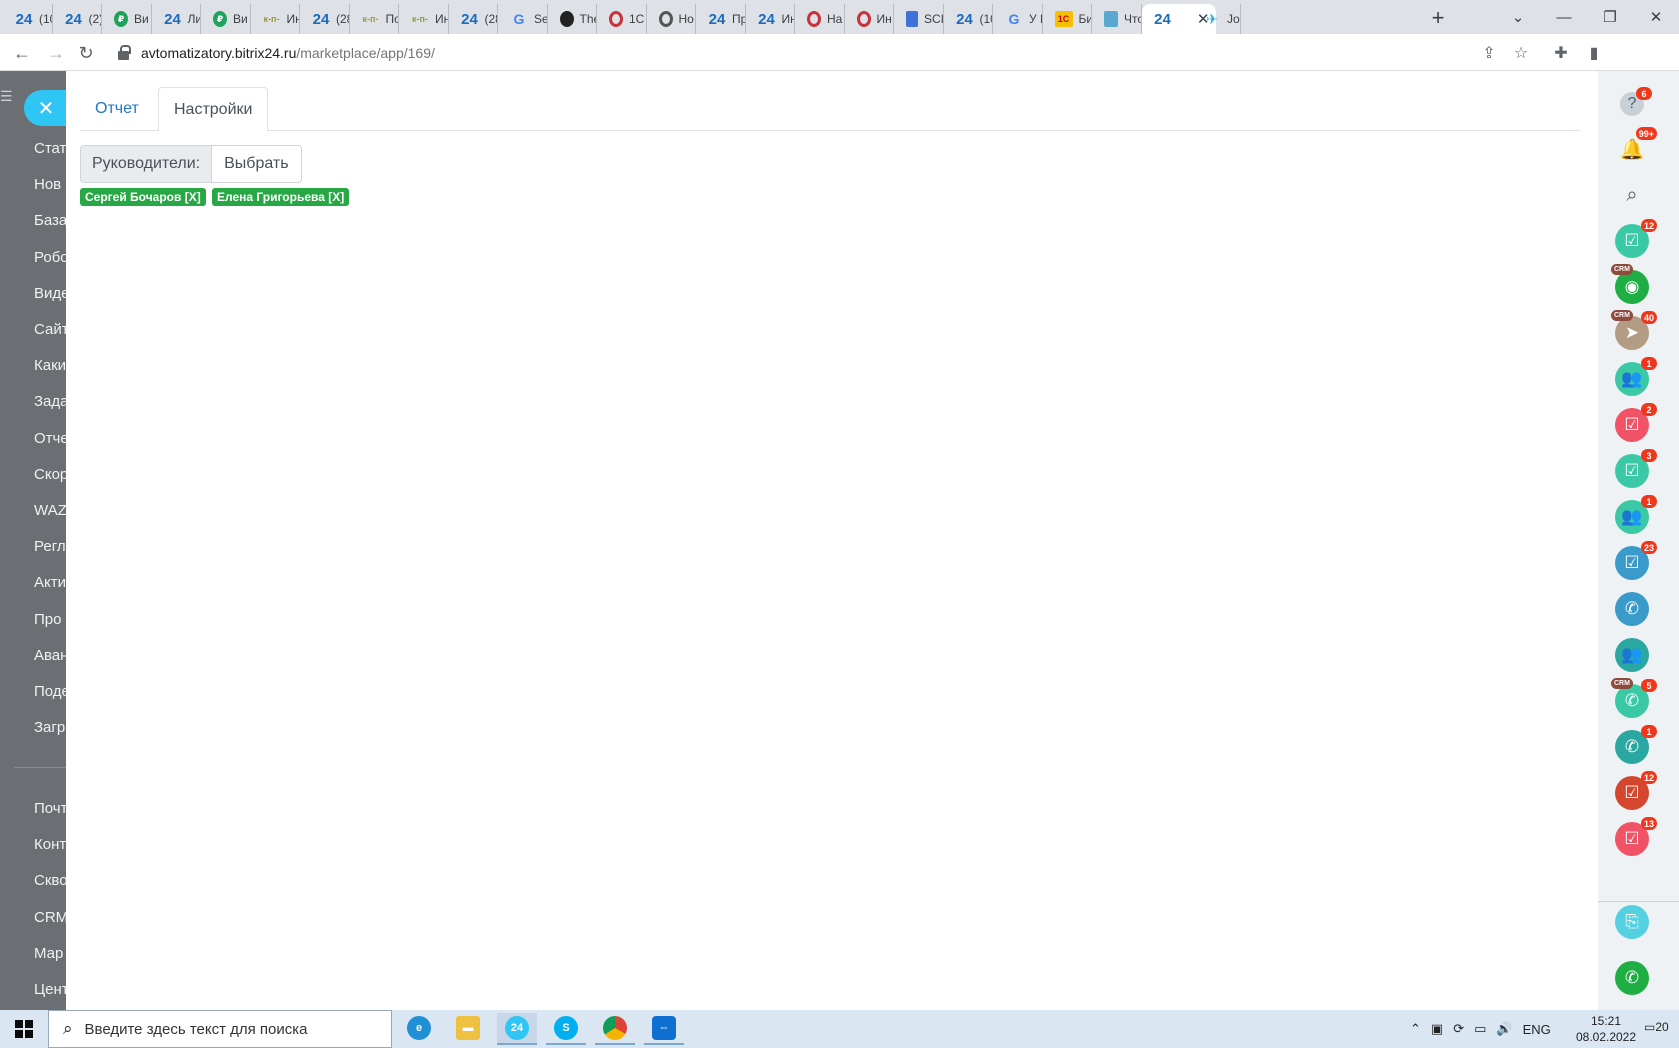  I want to click on side-panel-icon: ▮, so click(1594, 53).